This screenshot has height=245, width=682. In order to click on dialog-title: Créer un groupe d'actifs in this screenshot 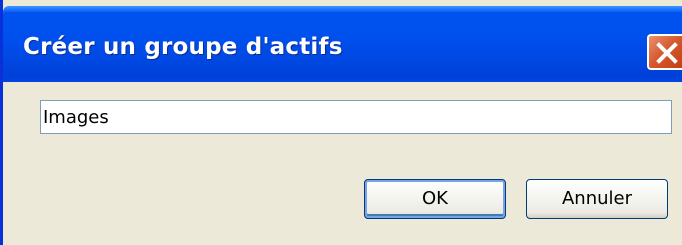, I will do `click(183, 47)`.